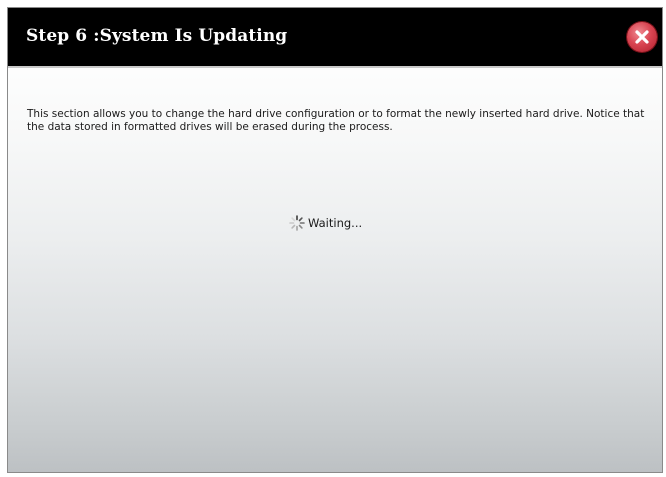  What do you see at coordinates (157, 36) in the screenshot?
I see `dialog-title: Step 6 :System Is Updating` at bounding box center [157, 36].